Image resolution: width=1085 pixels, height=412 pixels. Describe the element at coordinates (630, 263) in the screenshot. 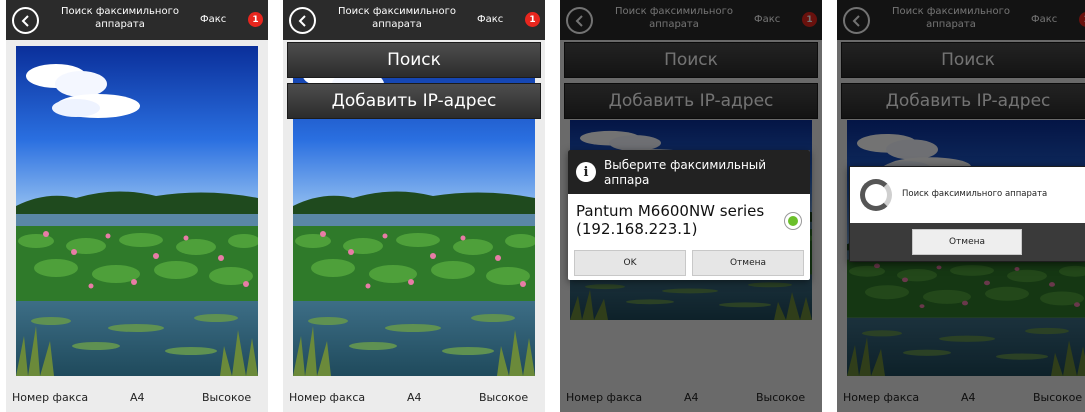

I see `ok-button: OK` at that location.